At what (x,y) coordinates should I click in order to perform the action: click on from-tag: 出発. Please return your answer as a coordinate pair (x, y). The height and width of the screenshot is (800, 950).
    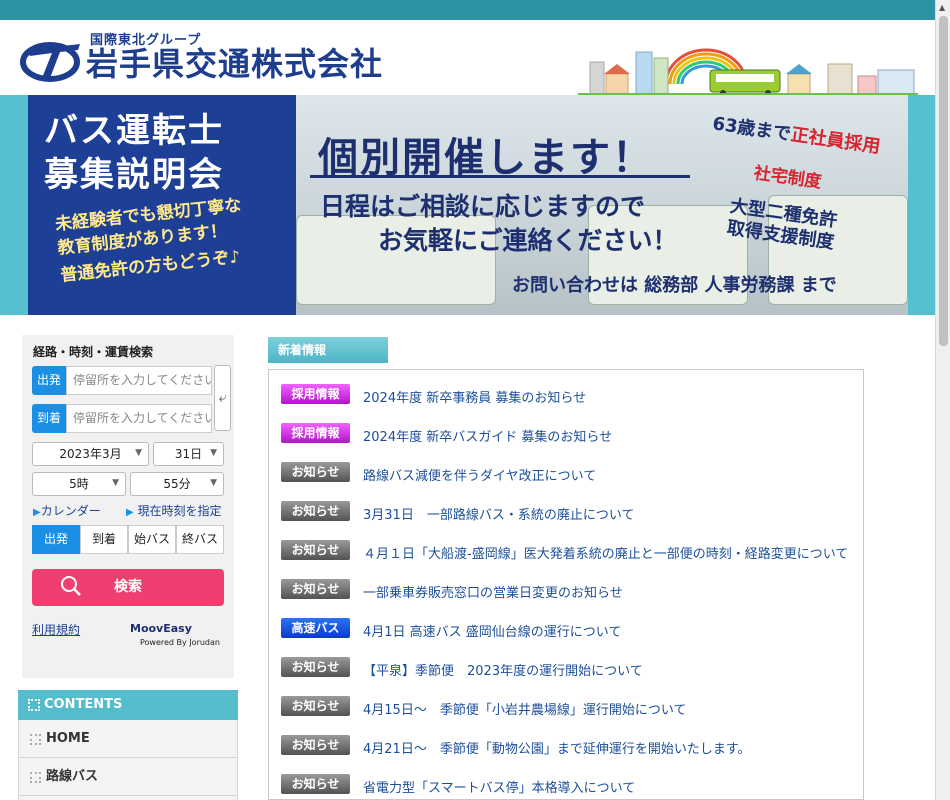
    Looking at the image, I should click on (49, 380).